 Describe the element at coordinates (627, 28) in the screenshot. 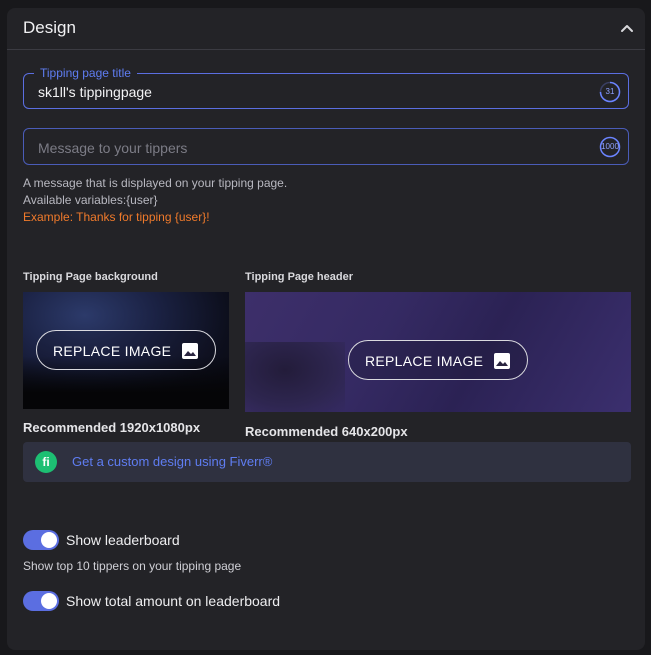

I see `chevron-up-icon` at that location.